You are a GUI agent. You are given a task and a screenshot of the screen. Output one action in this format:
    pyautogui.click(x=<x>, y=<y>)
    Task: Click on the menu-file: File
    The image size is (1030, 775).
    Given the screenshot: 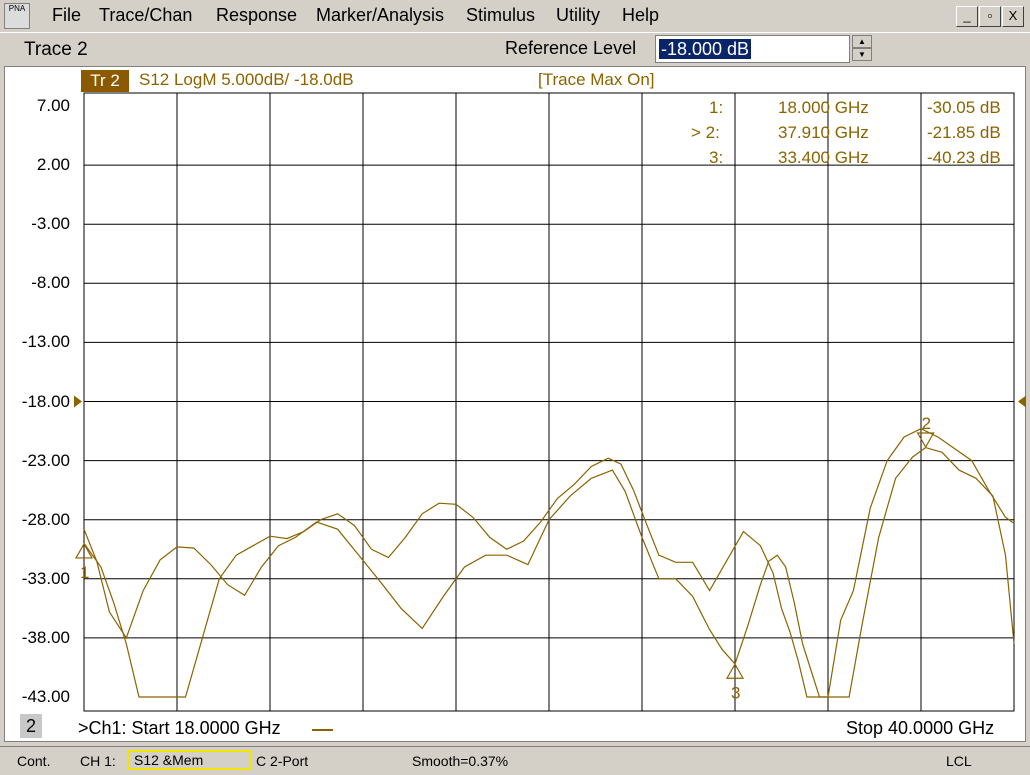 What is the action you would take?
    pyautogui.click(x=66, y=15)
    